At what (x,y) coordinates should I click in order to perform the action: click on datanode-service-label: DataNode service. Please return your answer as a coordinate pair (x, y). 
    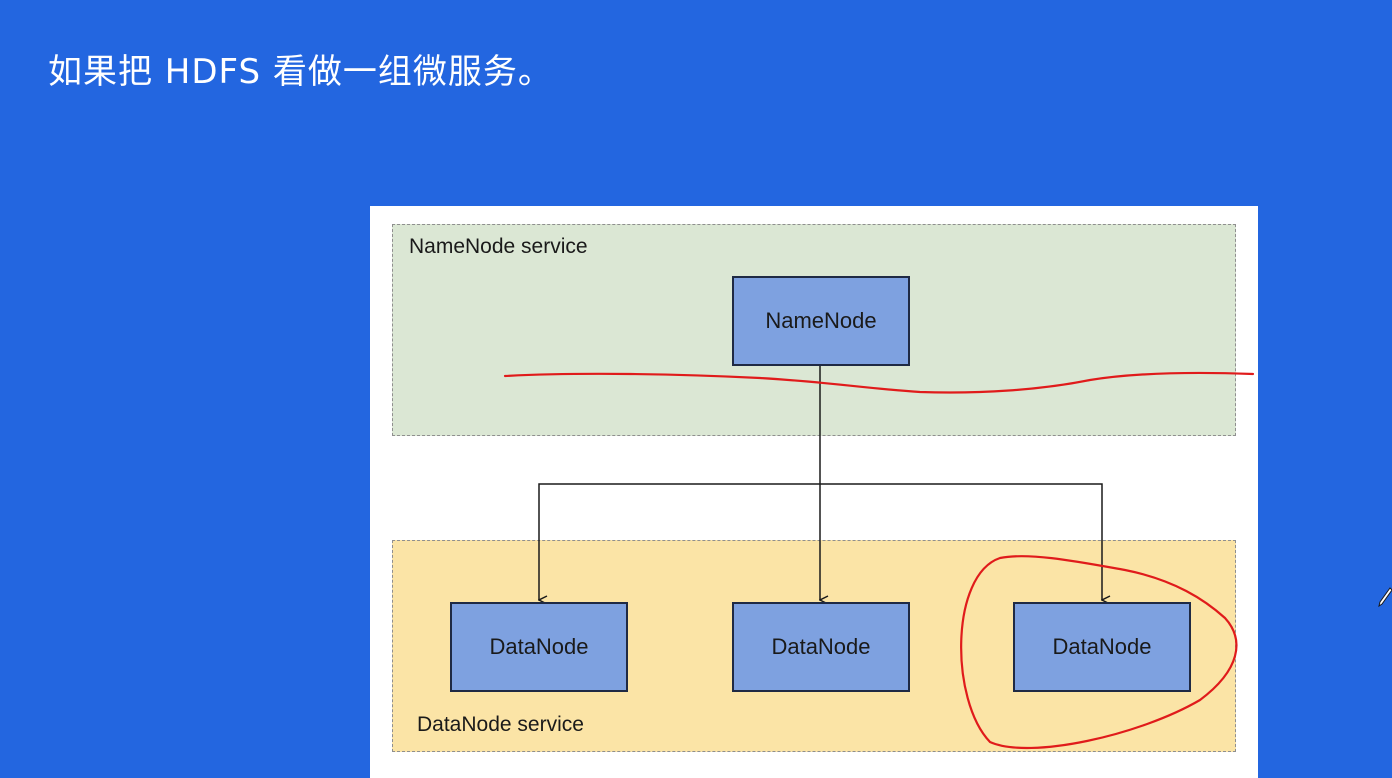
    Looking at the image, I should click on (500, 724).